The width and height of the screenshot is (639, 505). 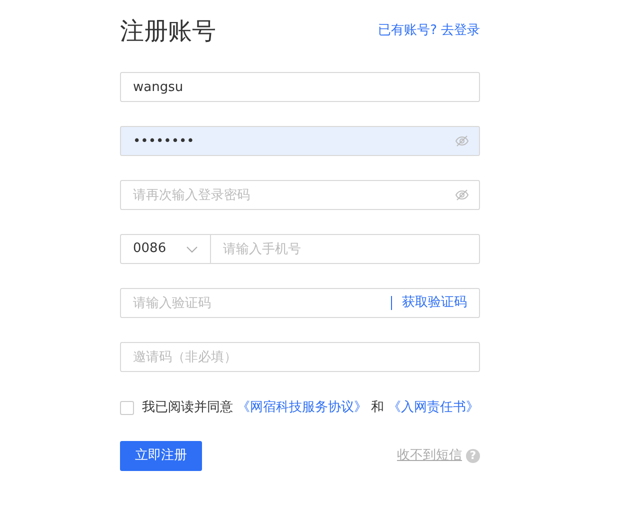 What do you see at coordinates (300, 87) in the screenshot?
I see `text-input: wangsu` at bounding box center [300, 87].